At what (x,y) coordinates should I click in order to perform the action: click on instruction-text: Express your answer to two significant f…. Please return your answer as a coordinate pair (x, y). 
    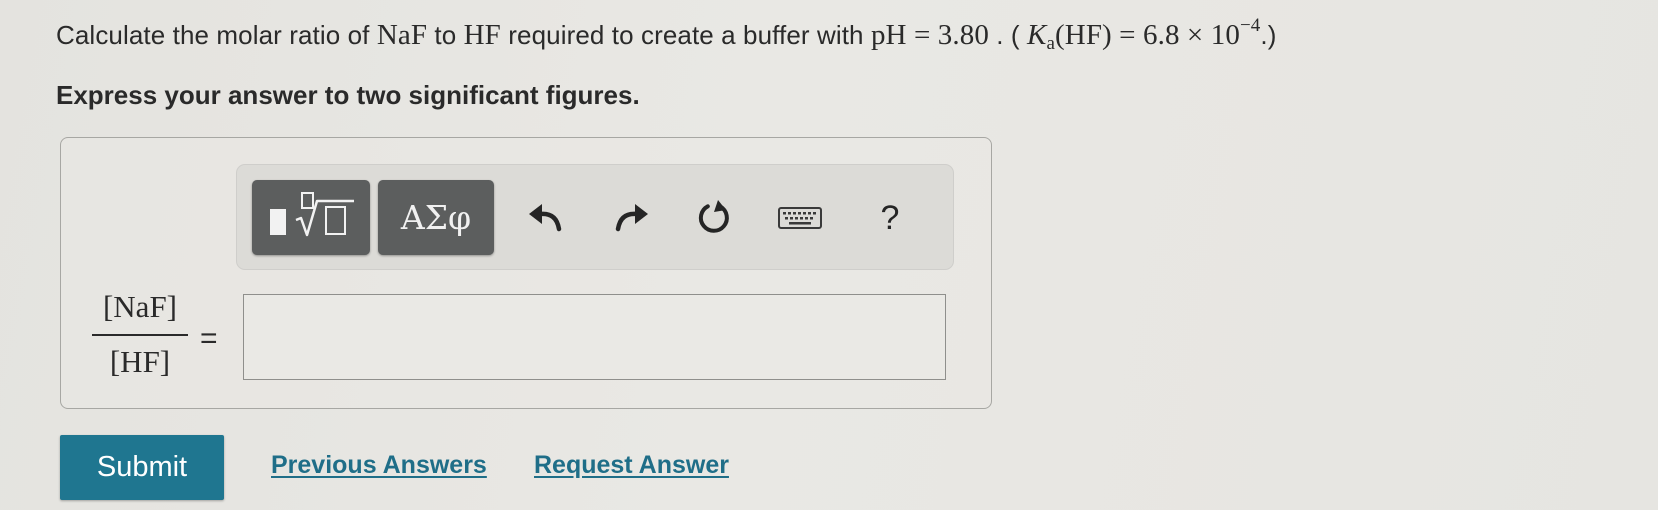
    Looking at the image, I should click on (348, 95).